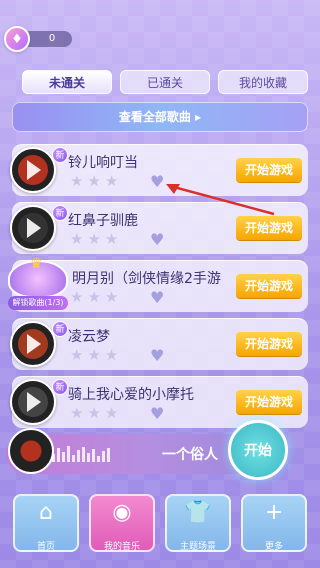 The width and height of the screenshot is (320, 568). Describe the element at coordinates (36, 264) in the screenshot. I see `crown-icon: ♛` at that location.